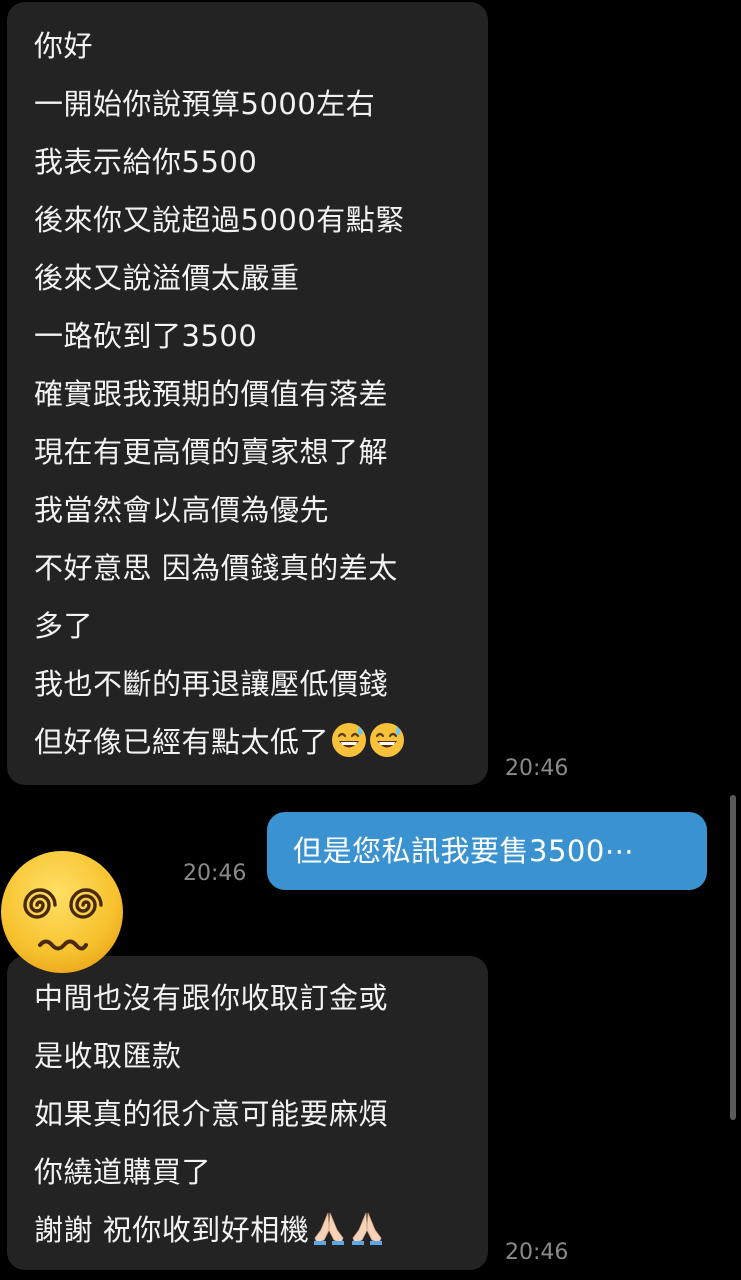  I want to click on message-line: 現在有更高價的賣家想了解, so click(211, 452).